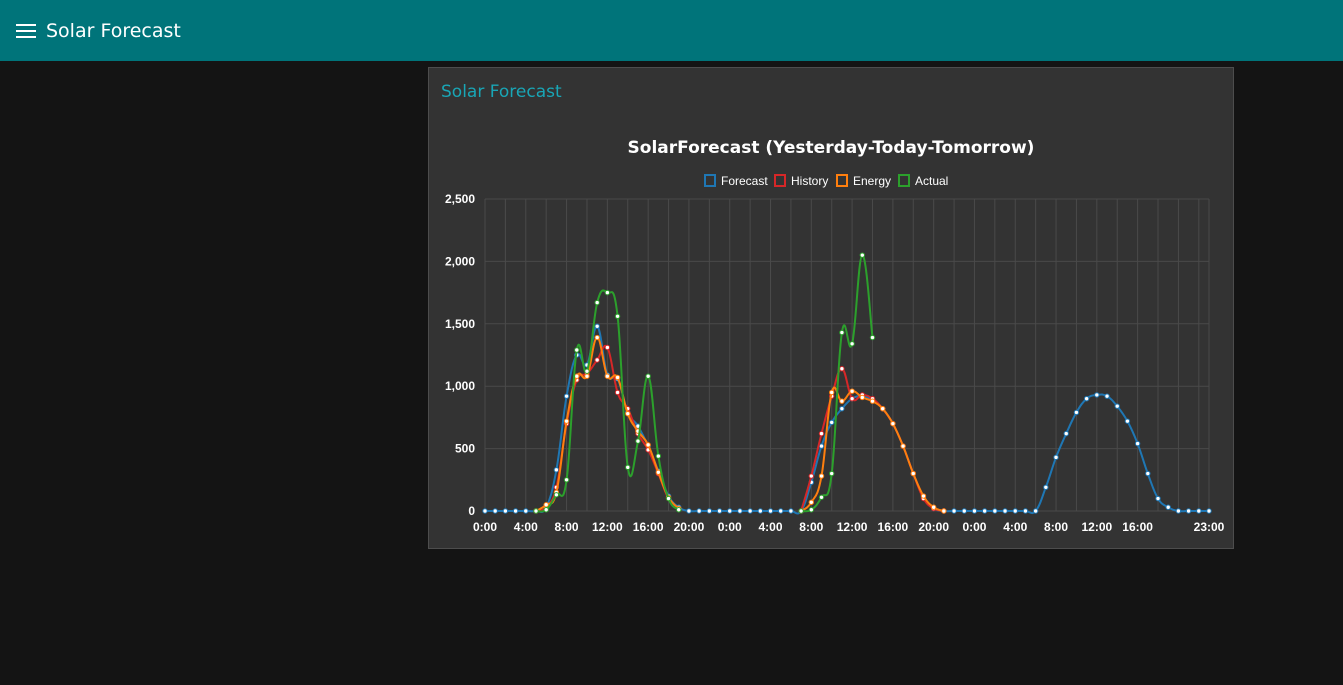 The width and height of the screenshot is (1343, 685). What do you see at coordinates (26, 31) in the screenshot?
I see `hamburger-menu-icon` at bounding box center [26, 31].